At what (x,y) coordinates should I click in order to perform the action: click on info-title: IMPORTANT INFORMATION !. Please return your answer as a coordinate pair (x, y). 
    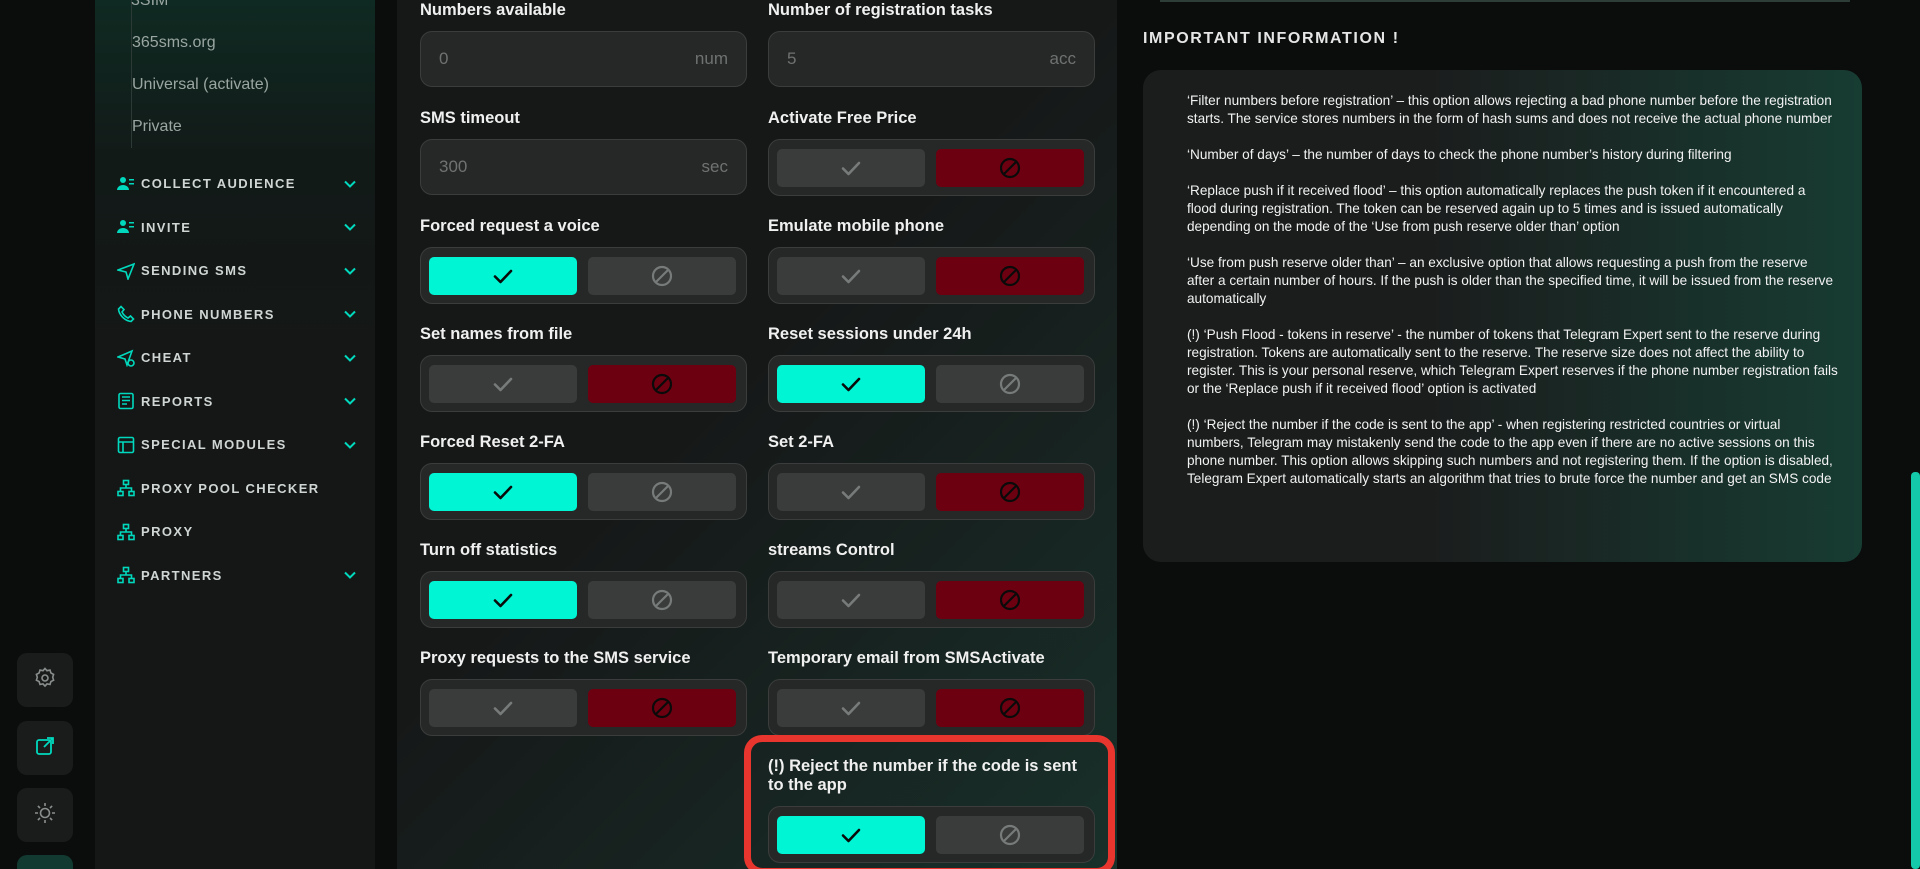
    Looking at the image, I should click on (1271, 38).